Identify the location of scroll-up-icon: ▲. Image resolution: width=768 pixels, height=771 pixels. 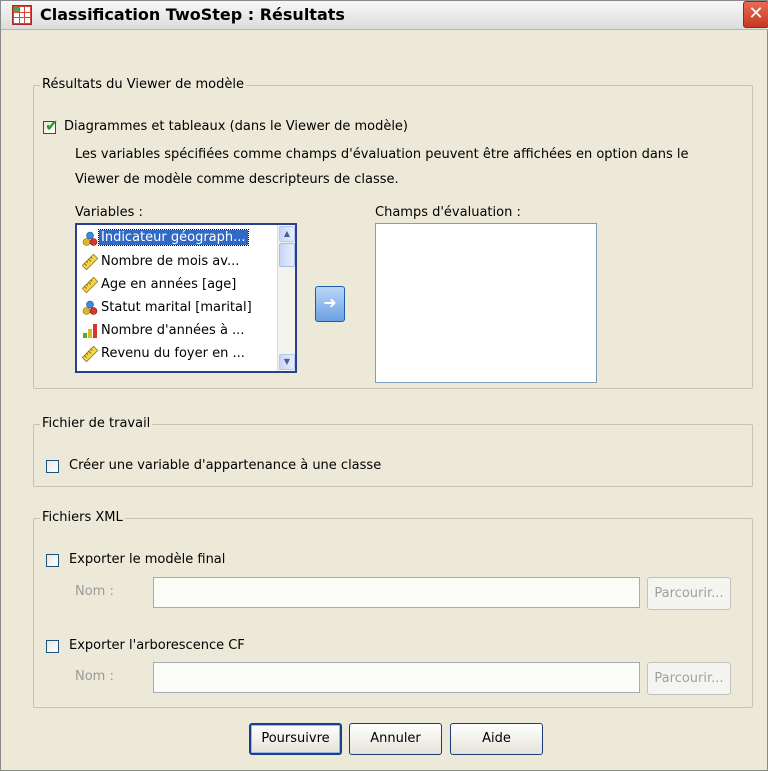
(287, 234).